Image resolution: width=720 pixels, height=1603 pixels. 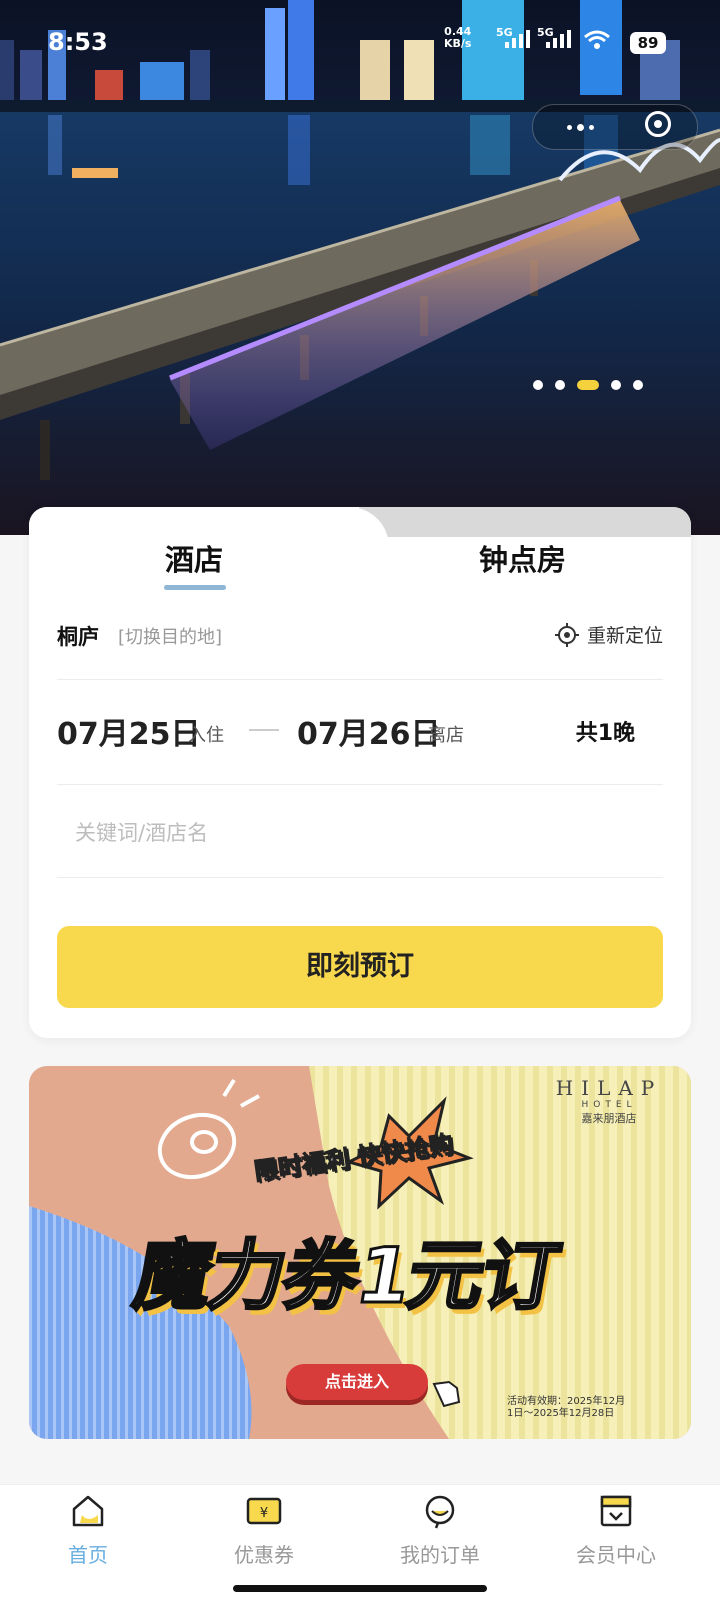 What do you see at coordinates (142, 833) in the screenshot?
I see `keyword-placeholder: 关键词/酒店名` at bounding box center [142, 833].